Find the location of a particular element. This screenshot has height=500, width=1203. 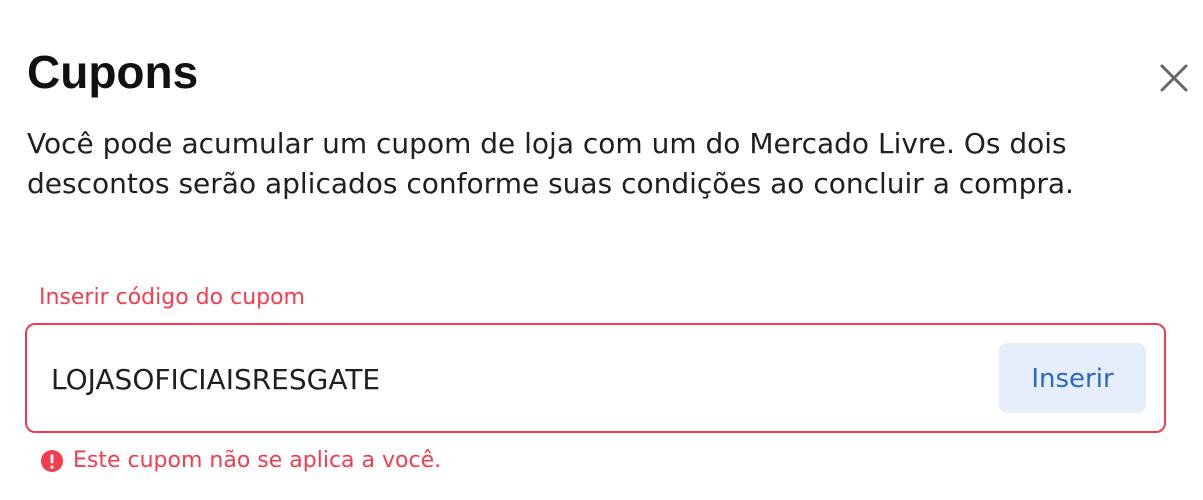

coupon-error-message: Este cupom não se aplica a você. is located at coordinates (240, 461).